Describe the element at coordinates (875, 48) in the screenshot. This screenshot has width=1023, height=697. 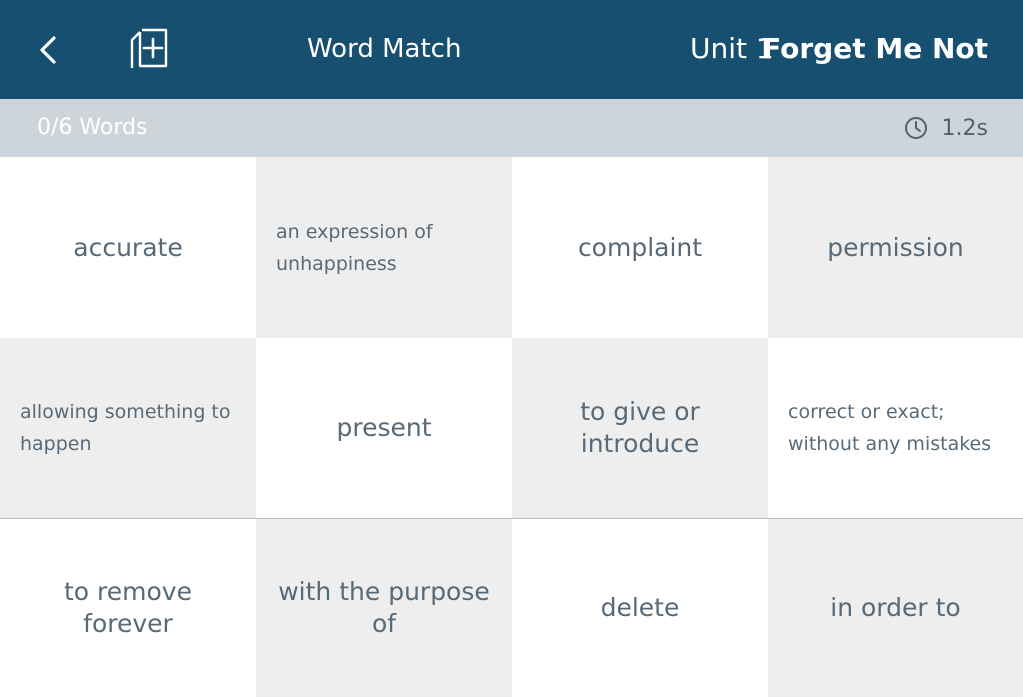
I see `deck-name: Forget Me Not` at that location.